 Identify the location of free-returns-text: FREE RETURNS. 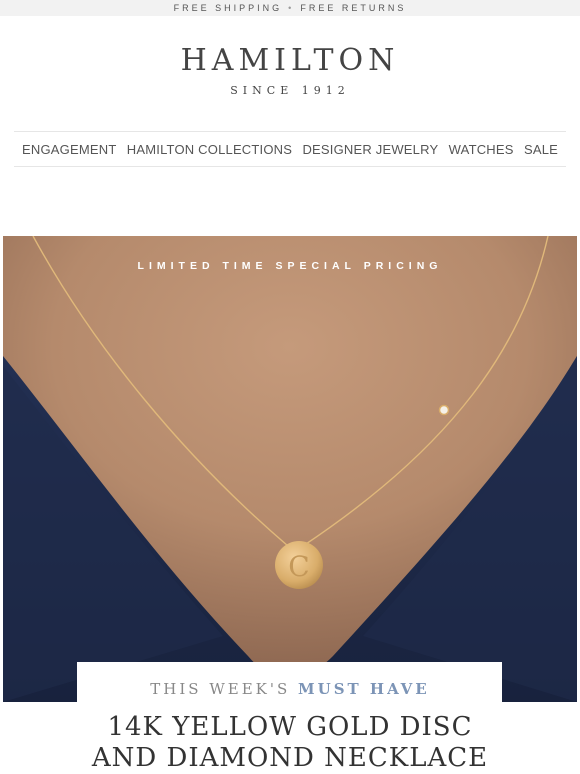
(353, 8).